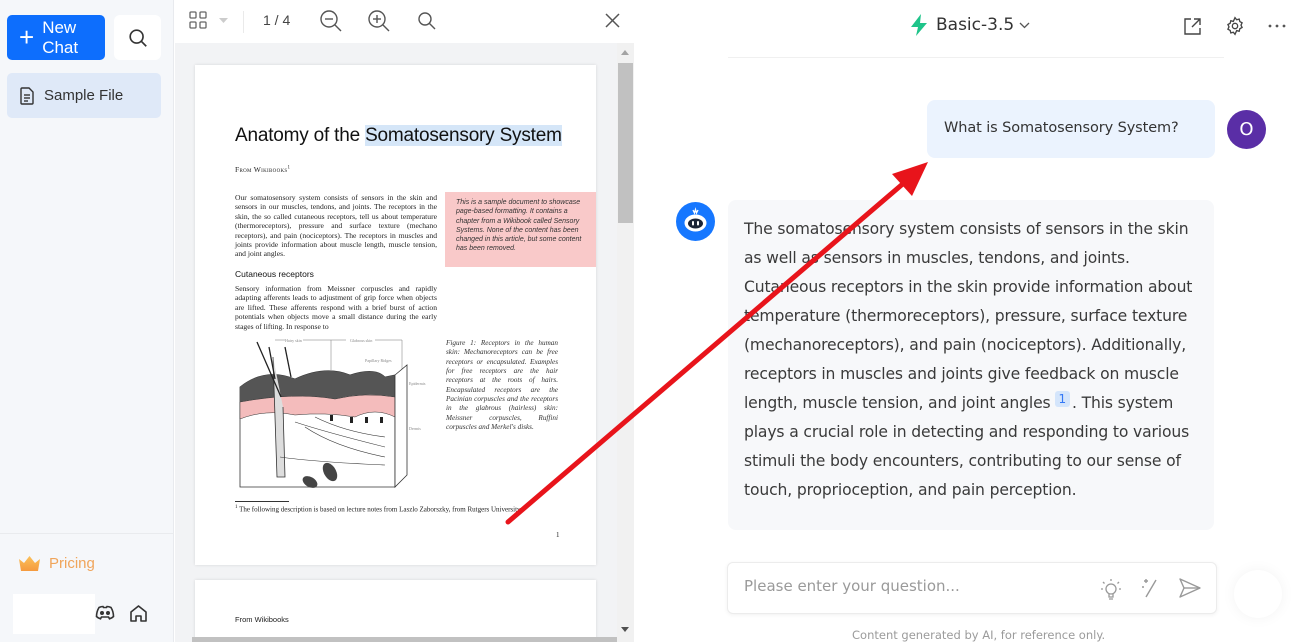 This screenshot has height=642, width=1300. Describe the element at coordinates (625, 342) in the screenshot. I see `pdf-vertical-scrollbar` at that location.